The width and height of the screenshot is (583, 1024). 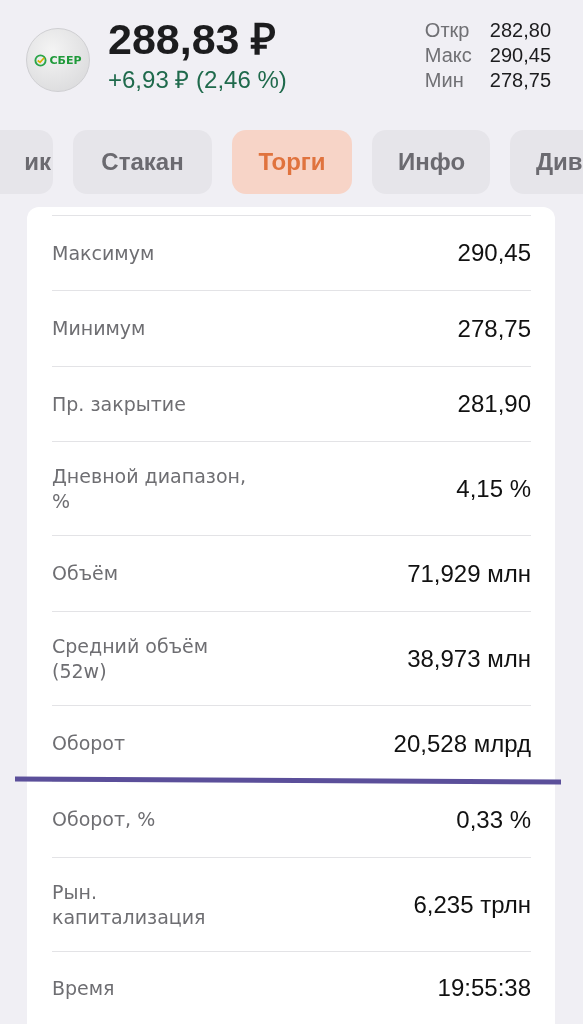 I want to click on row-label: Время, so click(x=83, y=988).